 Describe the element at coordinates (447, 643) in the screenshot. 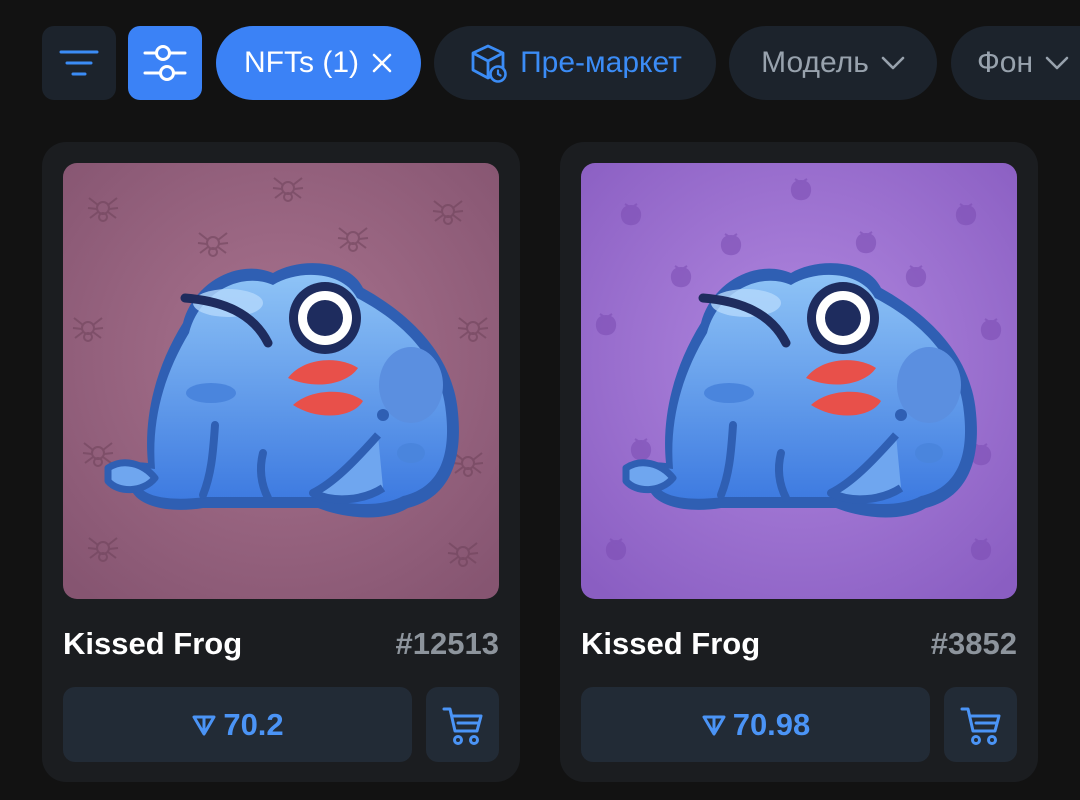

I see `nft-number: #12513` at that location.